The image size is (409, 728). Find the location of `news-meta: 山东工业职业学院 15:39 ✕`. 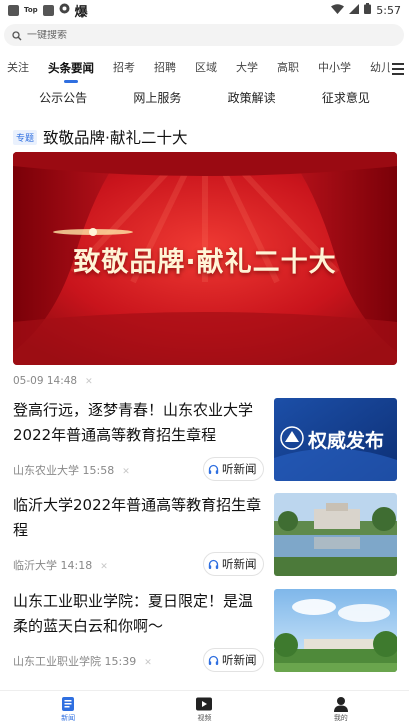

news-meta: 山东工业职业学院 15:39 ✕ is located at coordinates (82, 661).